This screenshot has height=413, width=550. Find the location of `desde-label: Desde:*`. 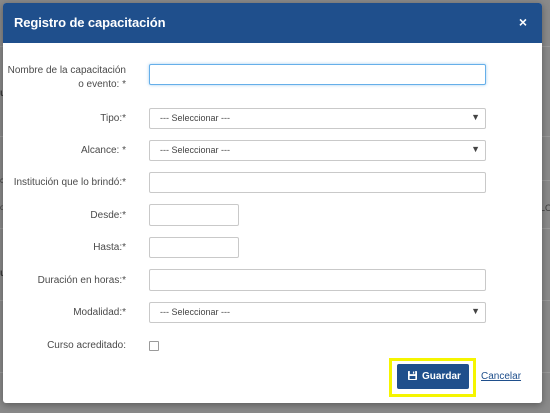

desde-label: Desde:* is located at coordinates (108, 215).